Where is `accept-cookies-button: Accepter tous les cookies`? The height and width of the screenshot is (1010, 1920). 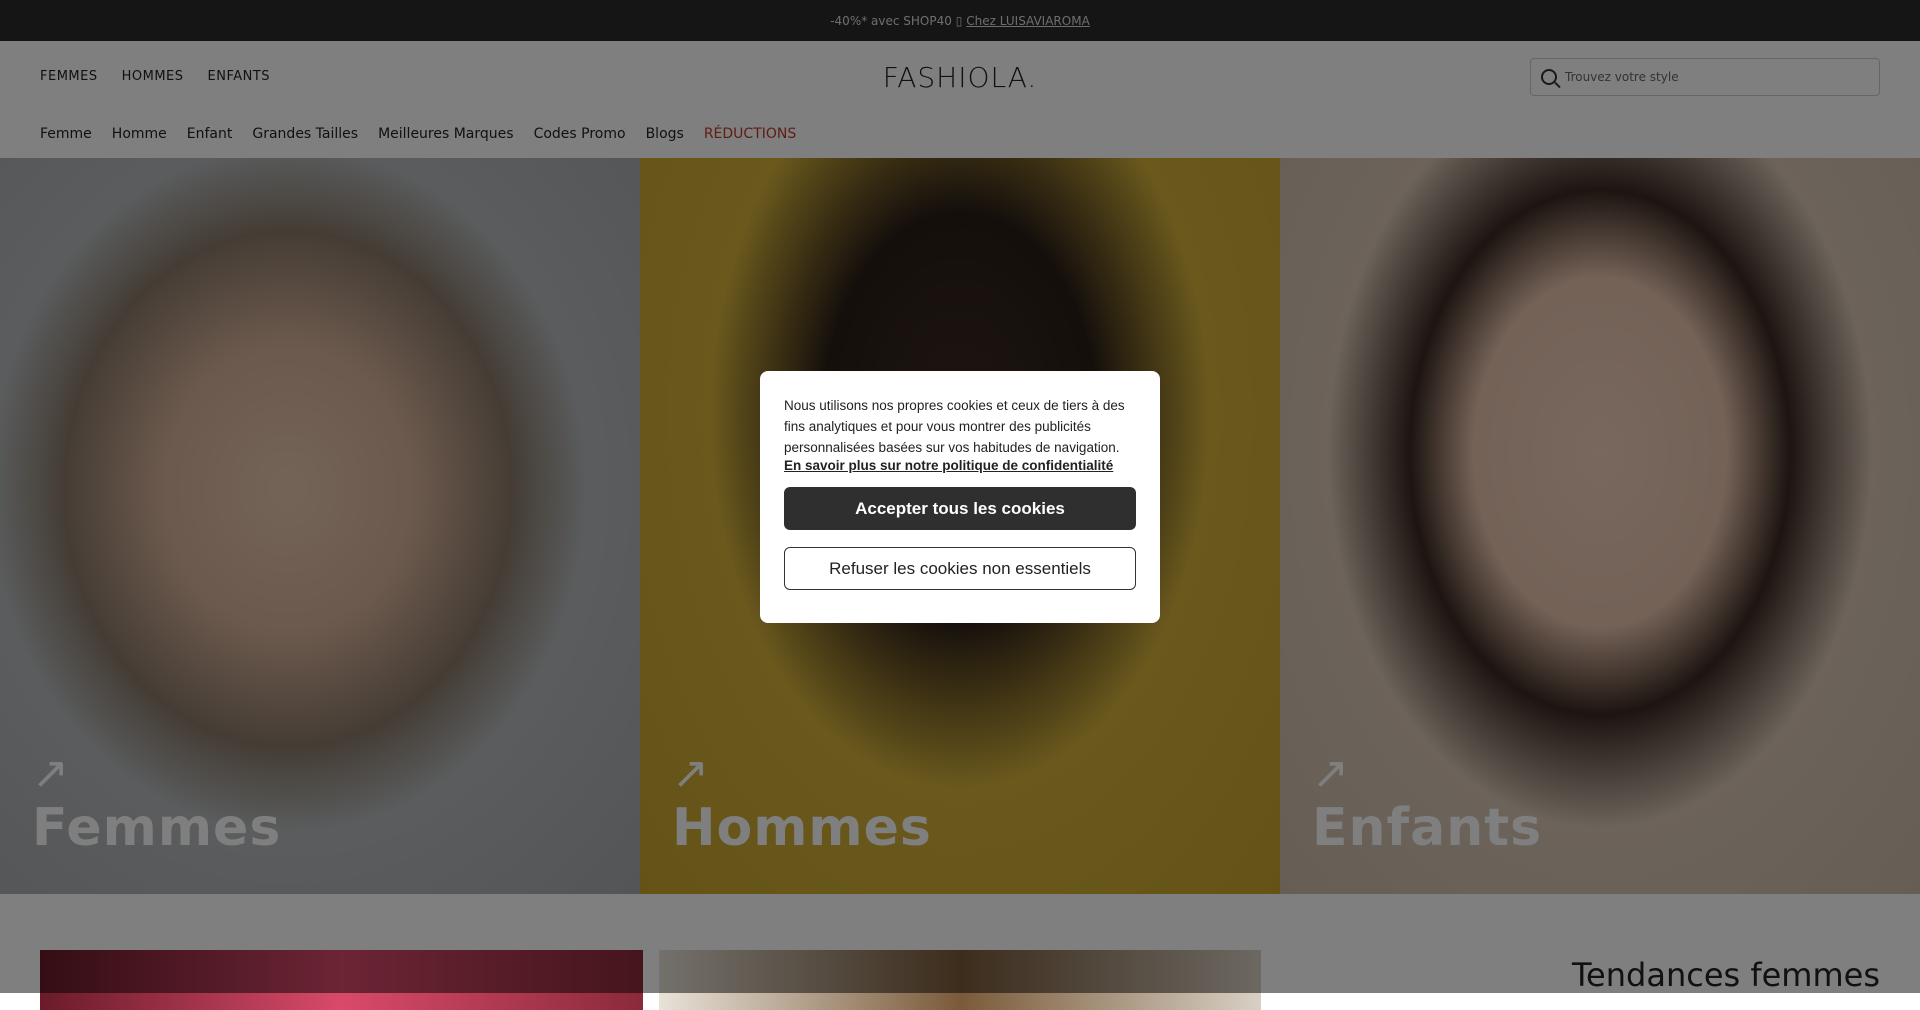 accept-cookies-button: Accepter tous les cookies is located at coordinates (960, 508).